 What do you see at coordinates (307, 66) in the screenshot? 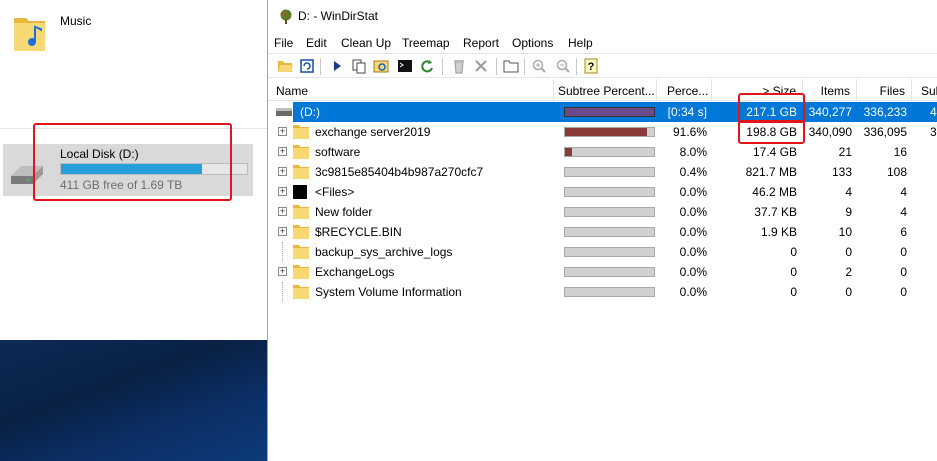
I see `refresh-icon` at bounding box center [307, 66].